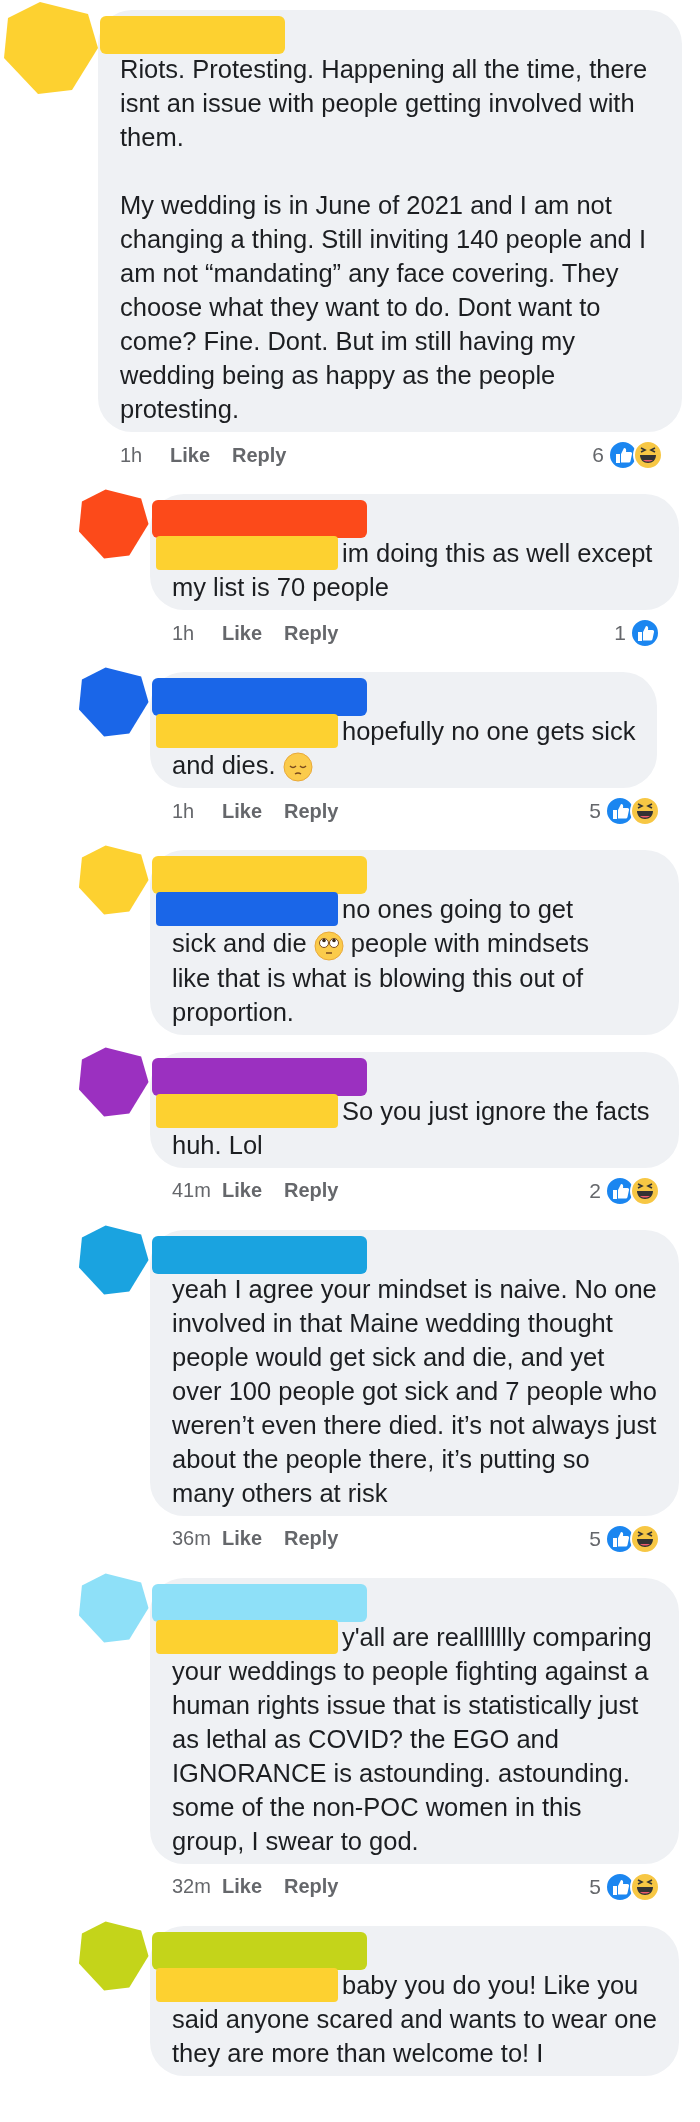  What do you see at coordinates (414, 1390) in the screenshot?
I see `comment-text: yeah I agree your mindset is naive. No one involved in that Maine wedding thought people would get sick and die, and yet over 100 people got sick and 7 people who weren’t even there died. it’s not always just about the people there, it’s putting so many others at risk` at bounding box center [414, 1390].